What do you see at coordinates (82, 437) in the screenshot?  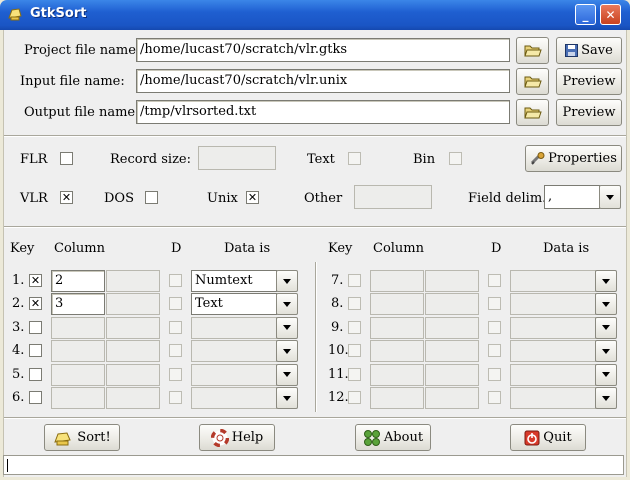 I see `sort-button: Sort!` at bounding box center [82, 437].